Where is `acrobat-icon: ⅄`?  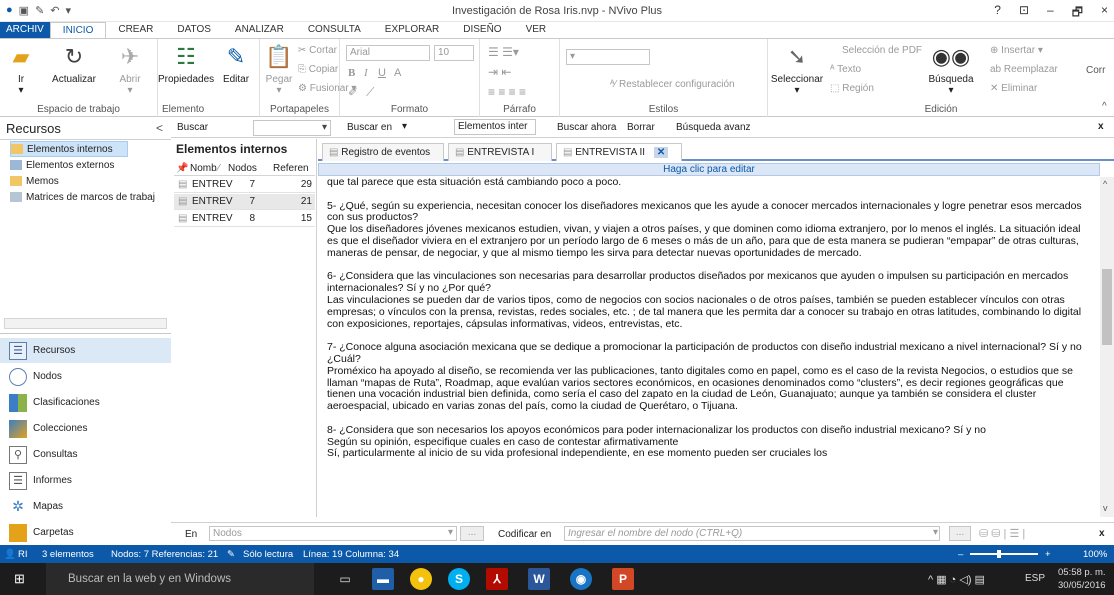 acrobat-icon: ⅄ is located at coordinates (497, 579).